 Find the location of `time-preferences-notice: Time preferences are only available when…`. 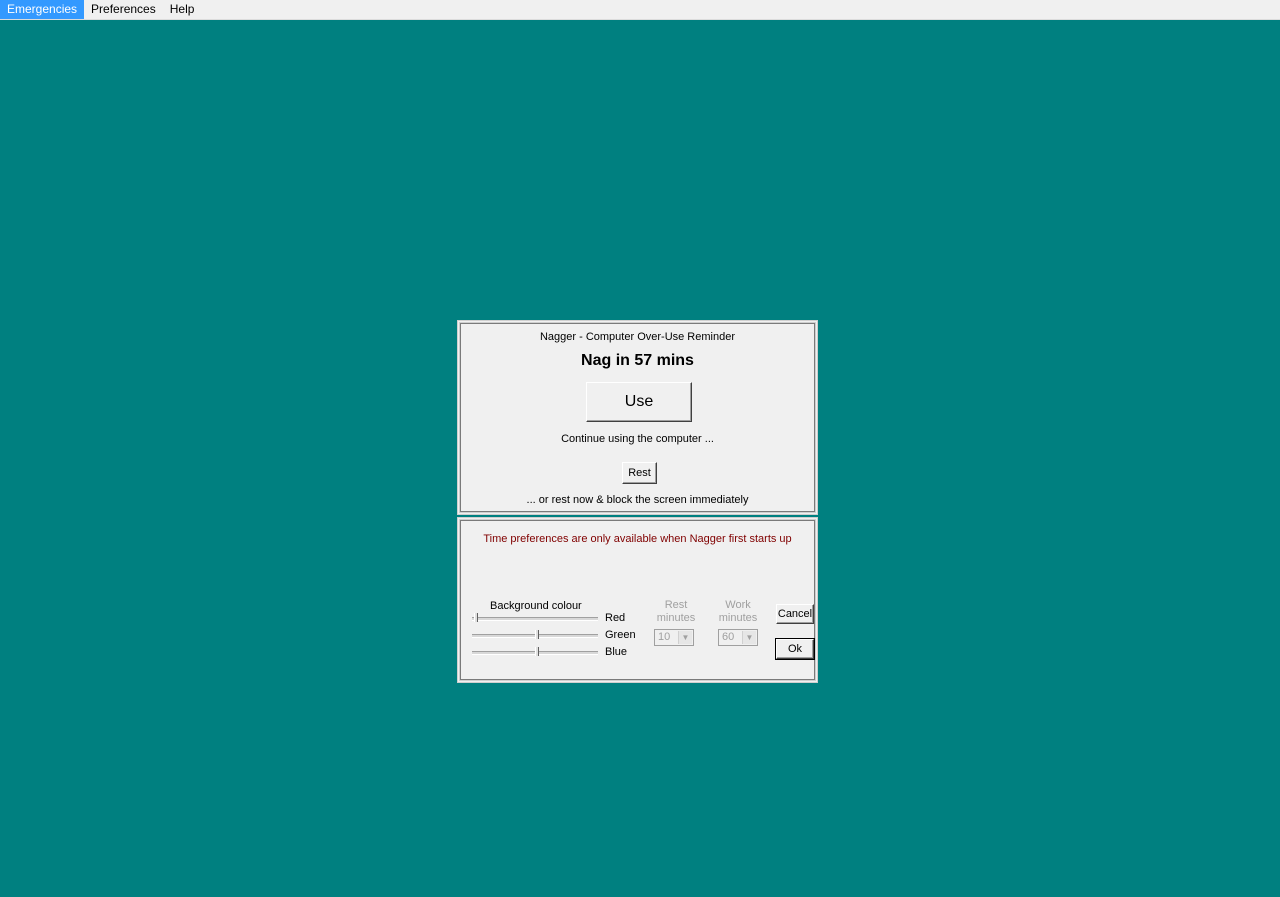

time-preferences-notice: Time preferences are only available when… is located at coordinates (637, 539).